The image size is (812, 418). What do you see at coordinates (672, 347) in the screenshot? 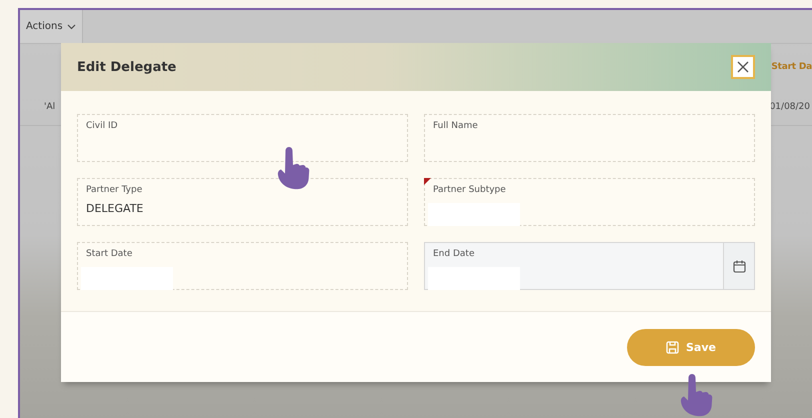
I see `save-icon` at bounding box center [672, 347].